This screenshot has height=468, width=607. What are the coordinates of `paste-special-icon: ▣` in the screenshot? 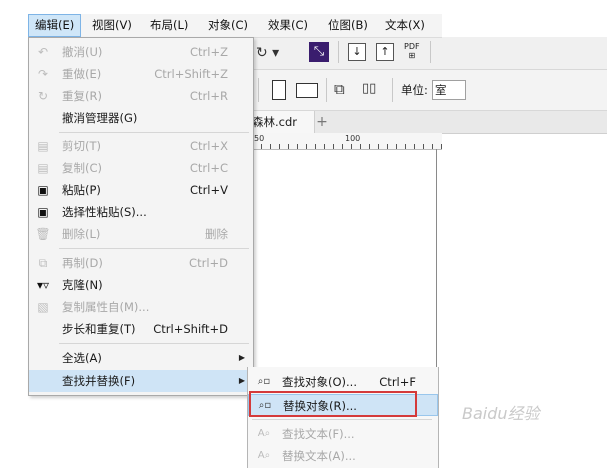 It's located at (43, 212).